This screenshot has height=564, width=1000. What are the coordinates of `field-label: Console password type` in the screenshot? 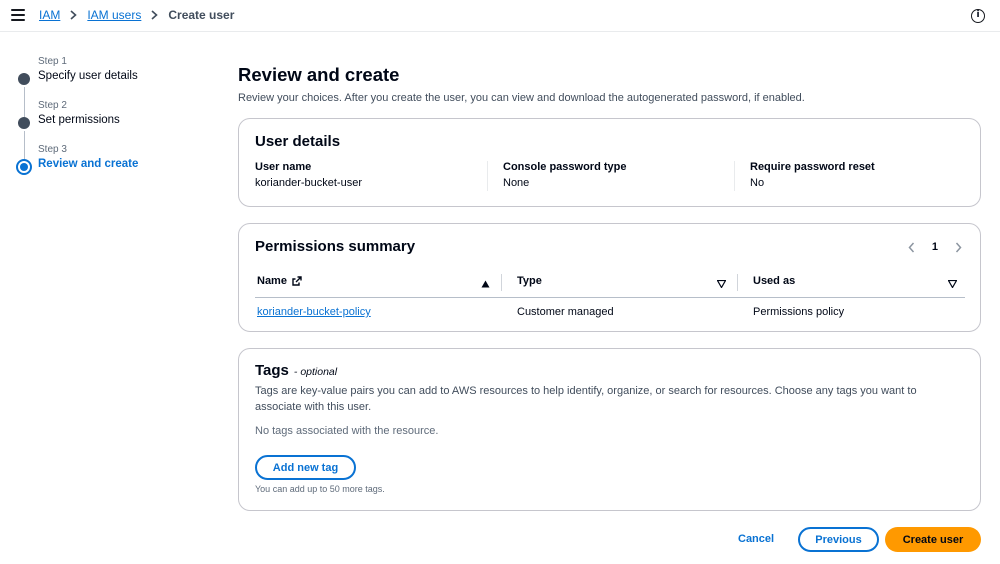 It's located at (565, 167).